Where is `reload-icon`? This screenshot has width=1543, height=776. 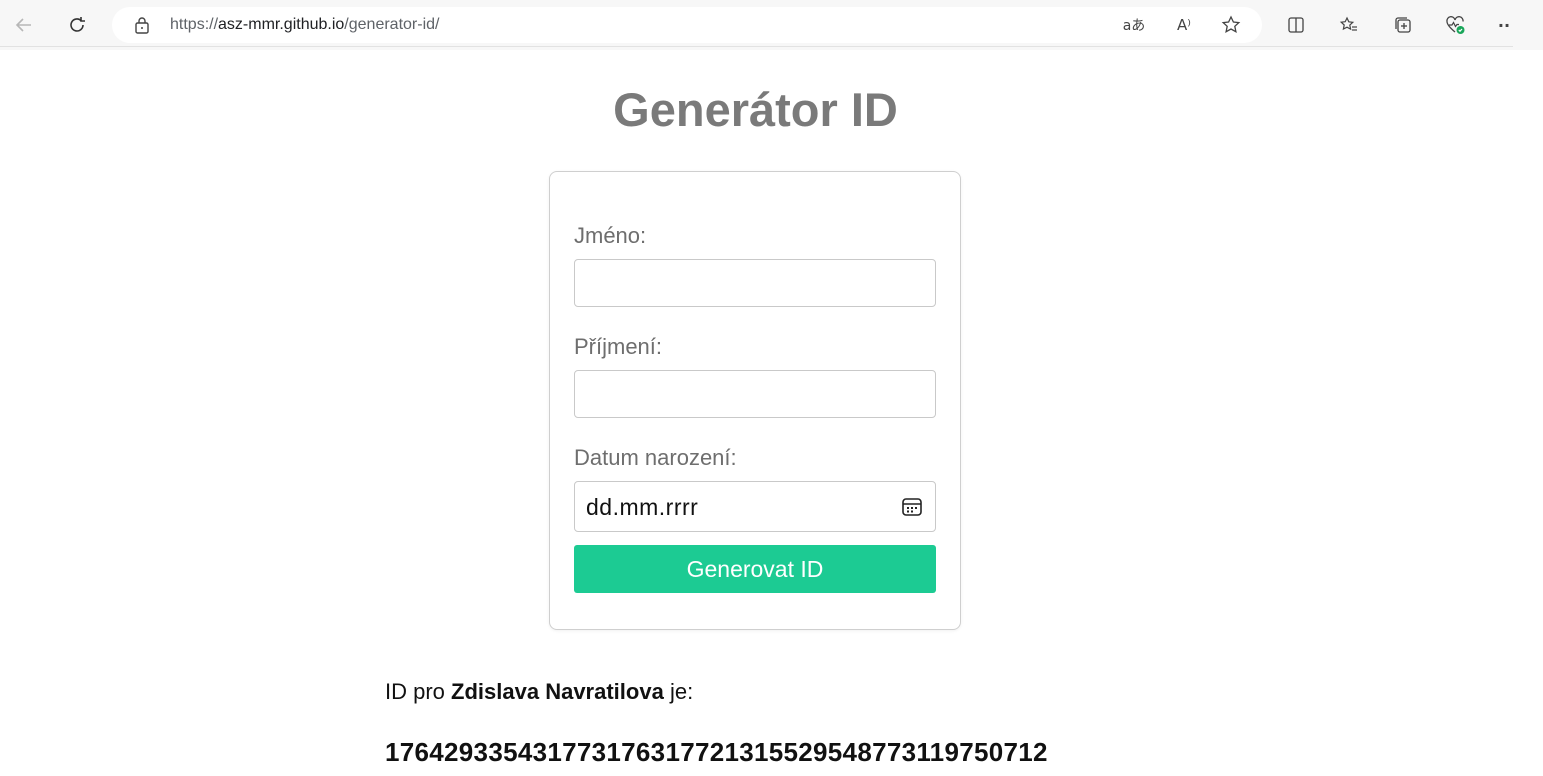 reload-icon is located at coordinates (77, 25).